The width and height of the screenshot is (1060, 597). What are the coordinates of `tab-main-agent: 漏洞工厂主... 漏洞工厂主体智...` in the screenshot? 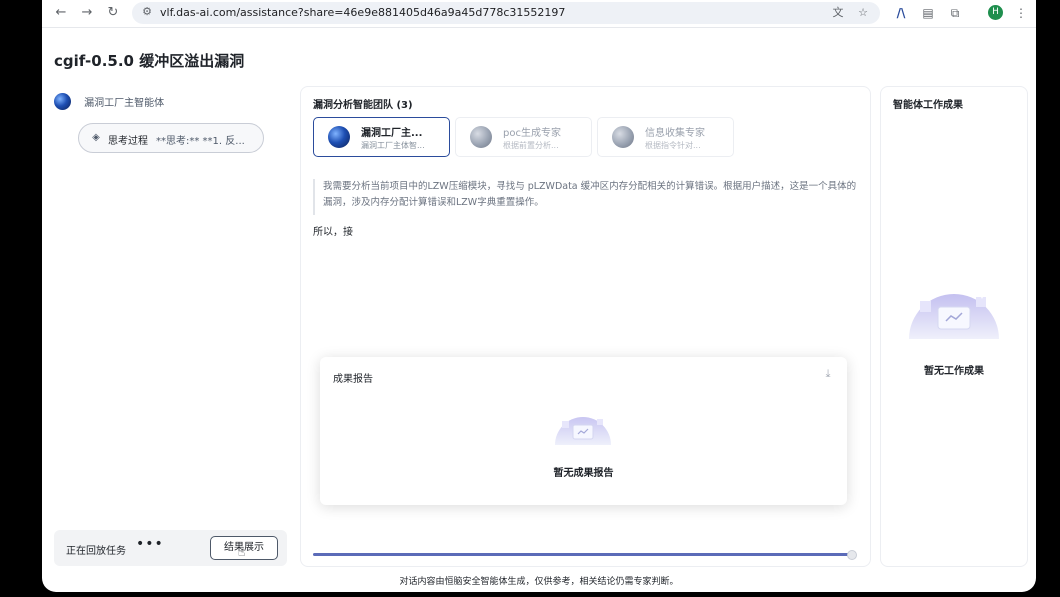 It's located at (381, 137).